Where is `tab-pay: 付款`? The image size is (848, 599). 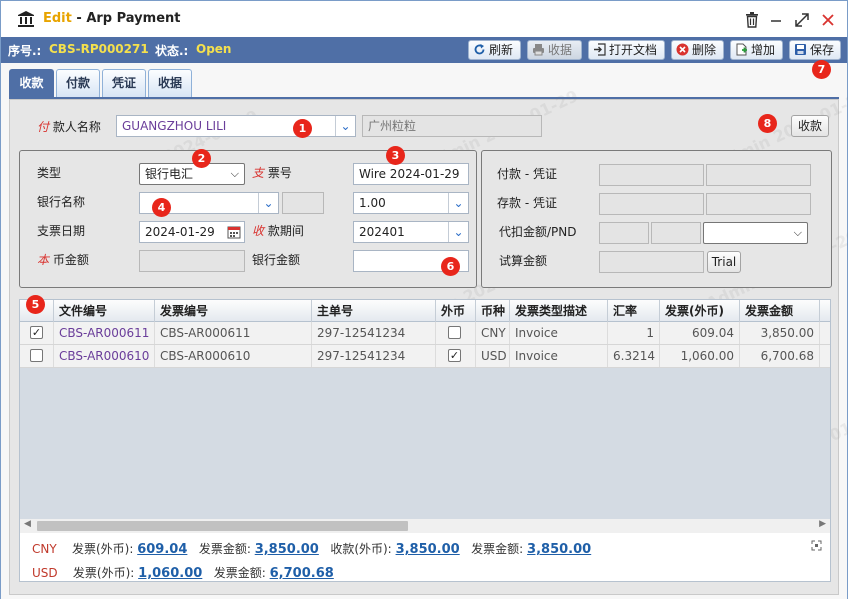
tab-pay: 付款 is located at coordinates (78, 83).